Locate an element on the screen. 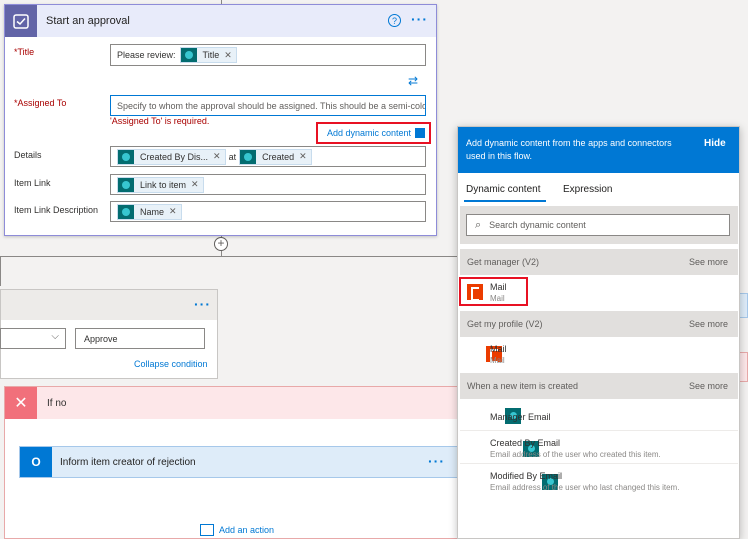  add-dynamic-label: Add dynamic content is located at coordinates (368, 133).